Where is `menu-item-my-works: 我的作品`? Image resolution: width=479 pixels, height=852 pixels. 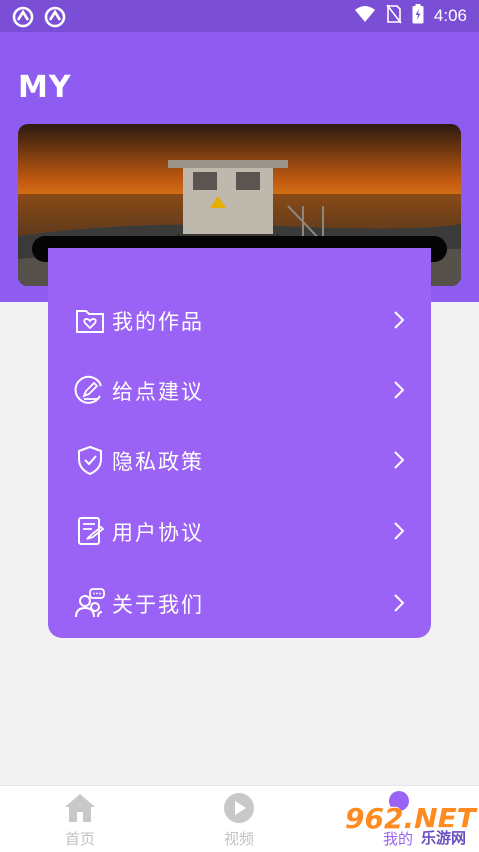 menu-item-my-works: 我的作品 is located at coordinates (239, 320).